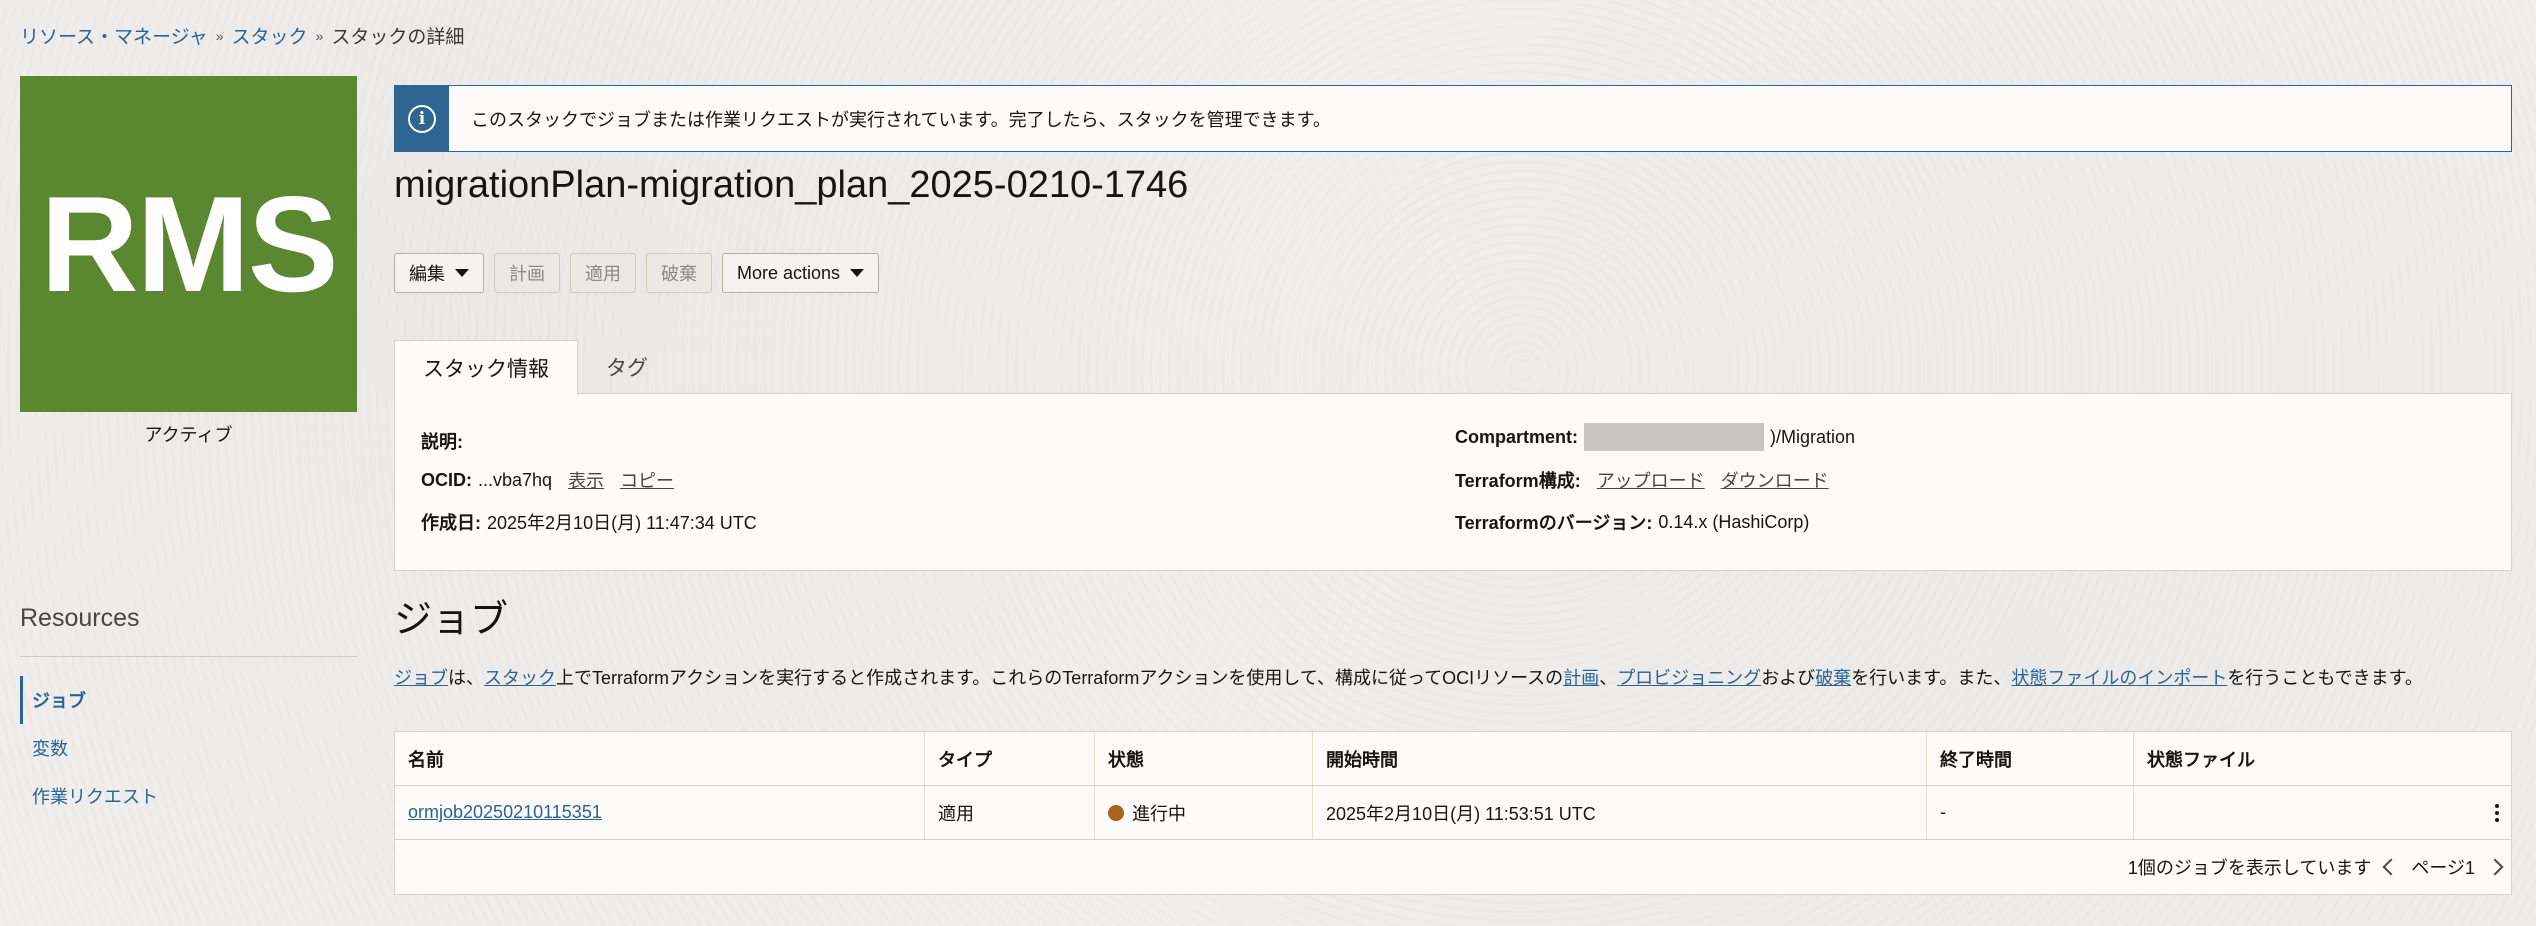 The image size is (2536, 926). I want to click on stack-logo-text: RMS, so click(189, 244).